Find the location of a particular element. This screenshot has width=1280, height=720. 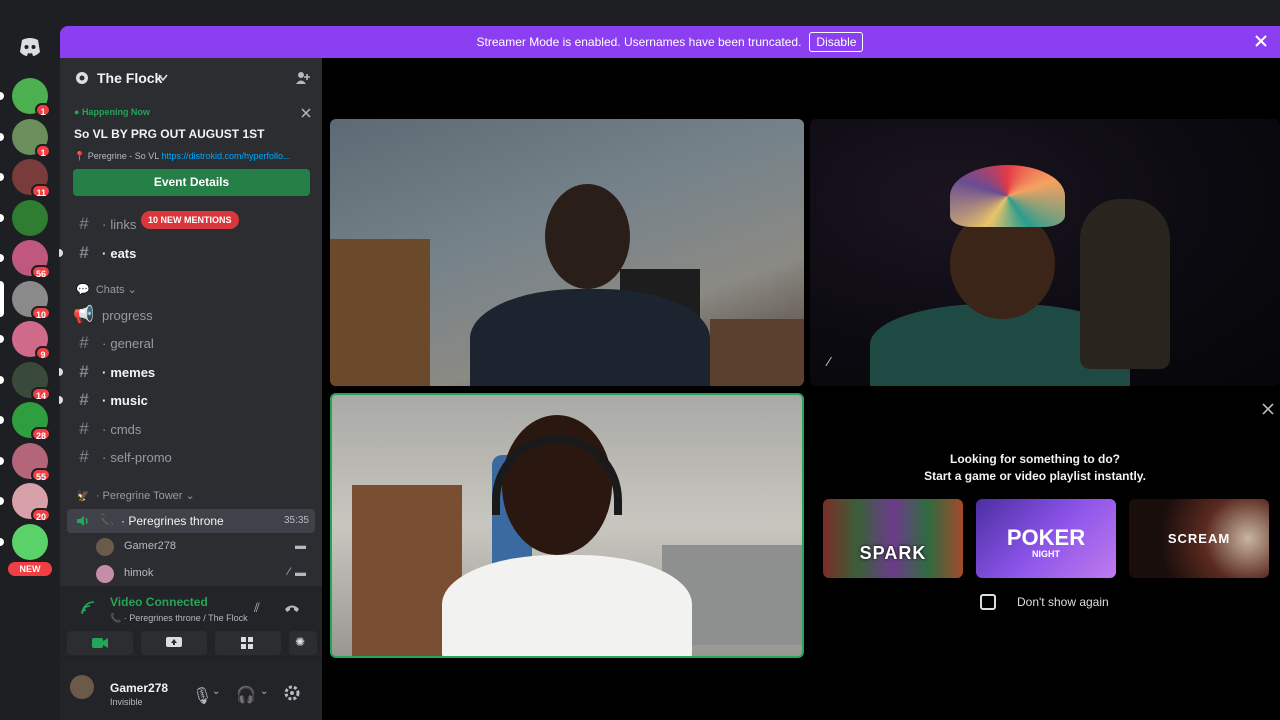

signal-icon is located at coordinates (88, 608).